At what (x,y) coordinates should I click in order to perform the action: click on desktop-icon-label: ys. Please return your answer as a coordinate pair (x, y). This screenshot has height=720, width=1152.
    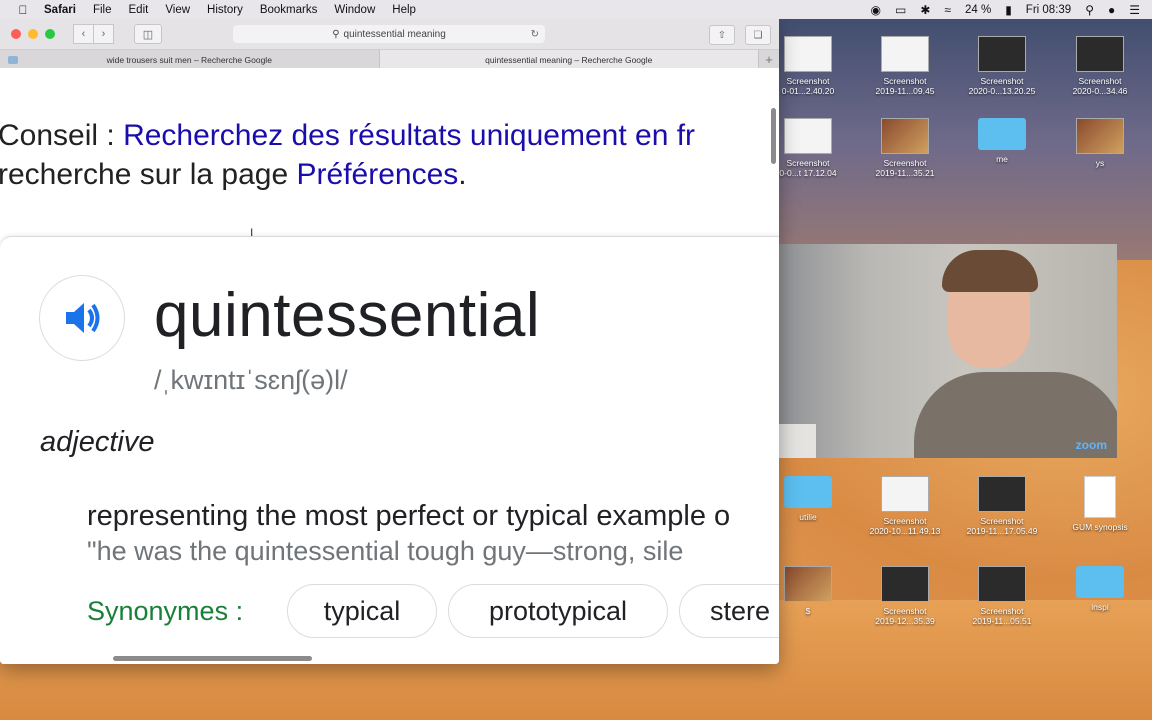
    Looking at the image, I should click on (1100, 163).